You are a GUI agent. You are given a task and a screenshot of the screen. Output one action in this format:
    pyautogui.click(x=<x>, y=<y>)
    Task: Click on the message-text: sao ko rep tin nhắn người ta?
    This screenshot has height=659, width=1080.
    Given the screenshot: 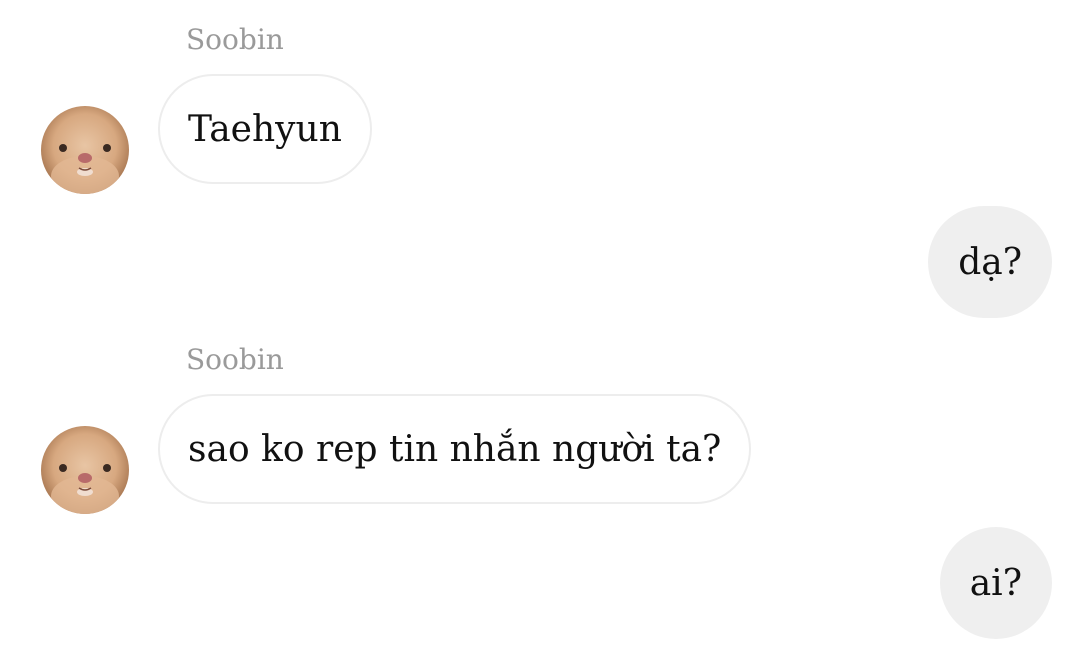 What is the action you would take?
    pyautogui.click(x=455, y=449)
    